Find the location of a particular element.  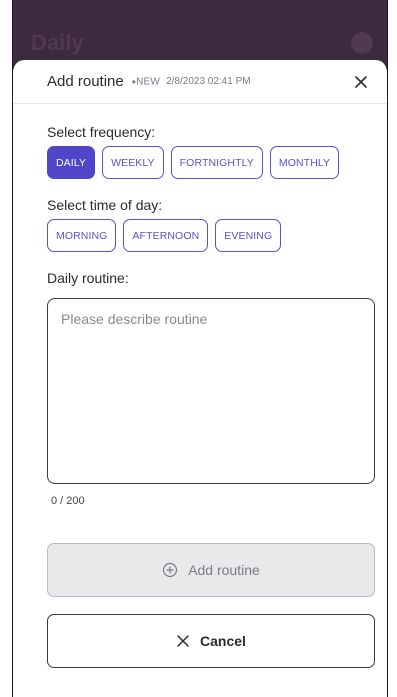

new-badge: •NEW is located at coordinates (146, 82).